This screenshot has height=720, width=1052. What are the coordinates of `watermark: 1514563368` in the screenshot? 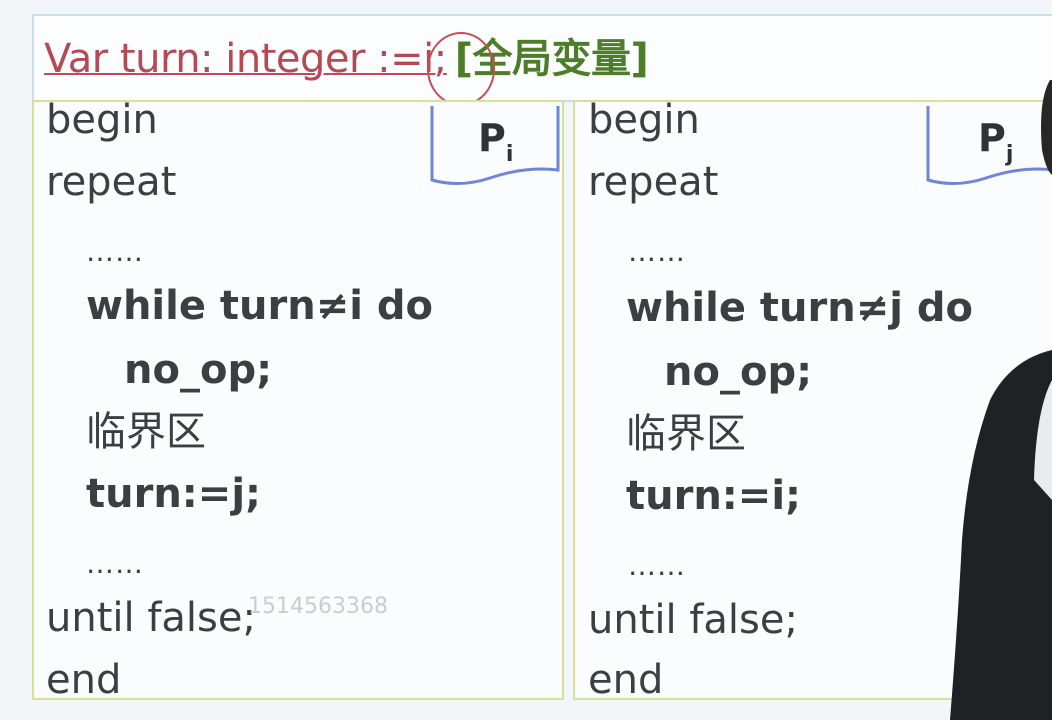 It's located at (318, 606).